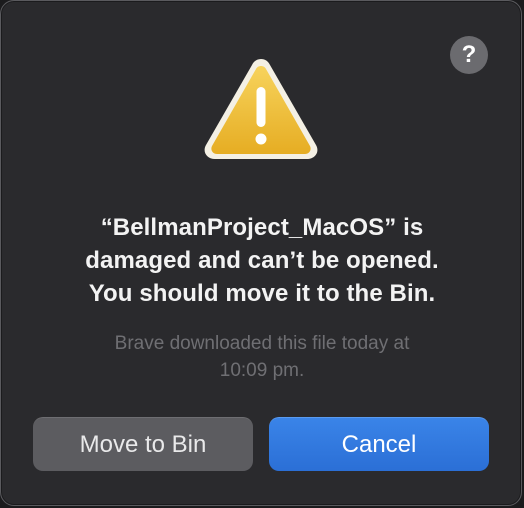 This screenshot has height=508, width=524. Describe the element at coordinates (262, 293) in the screenshot. I see `alert-message-line: You should move it to the Bin.` at that location.